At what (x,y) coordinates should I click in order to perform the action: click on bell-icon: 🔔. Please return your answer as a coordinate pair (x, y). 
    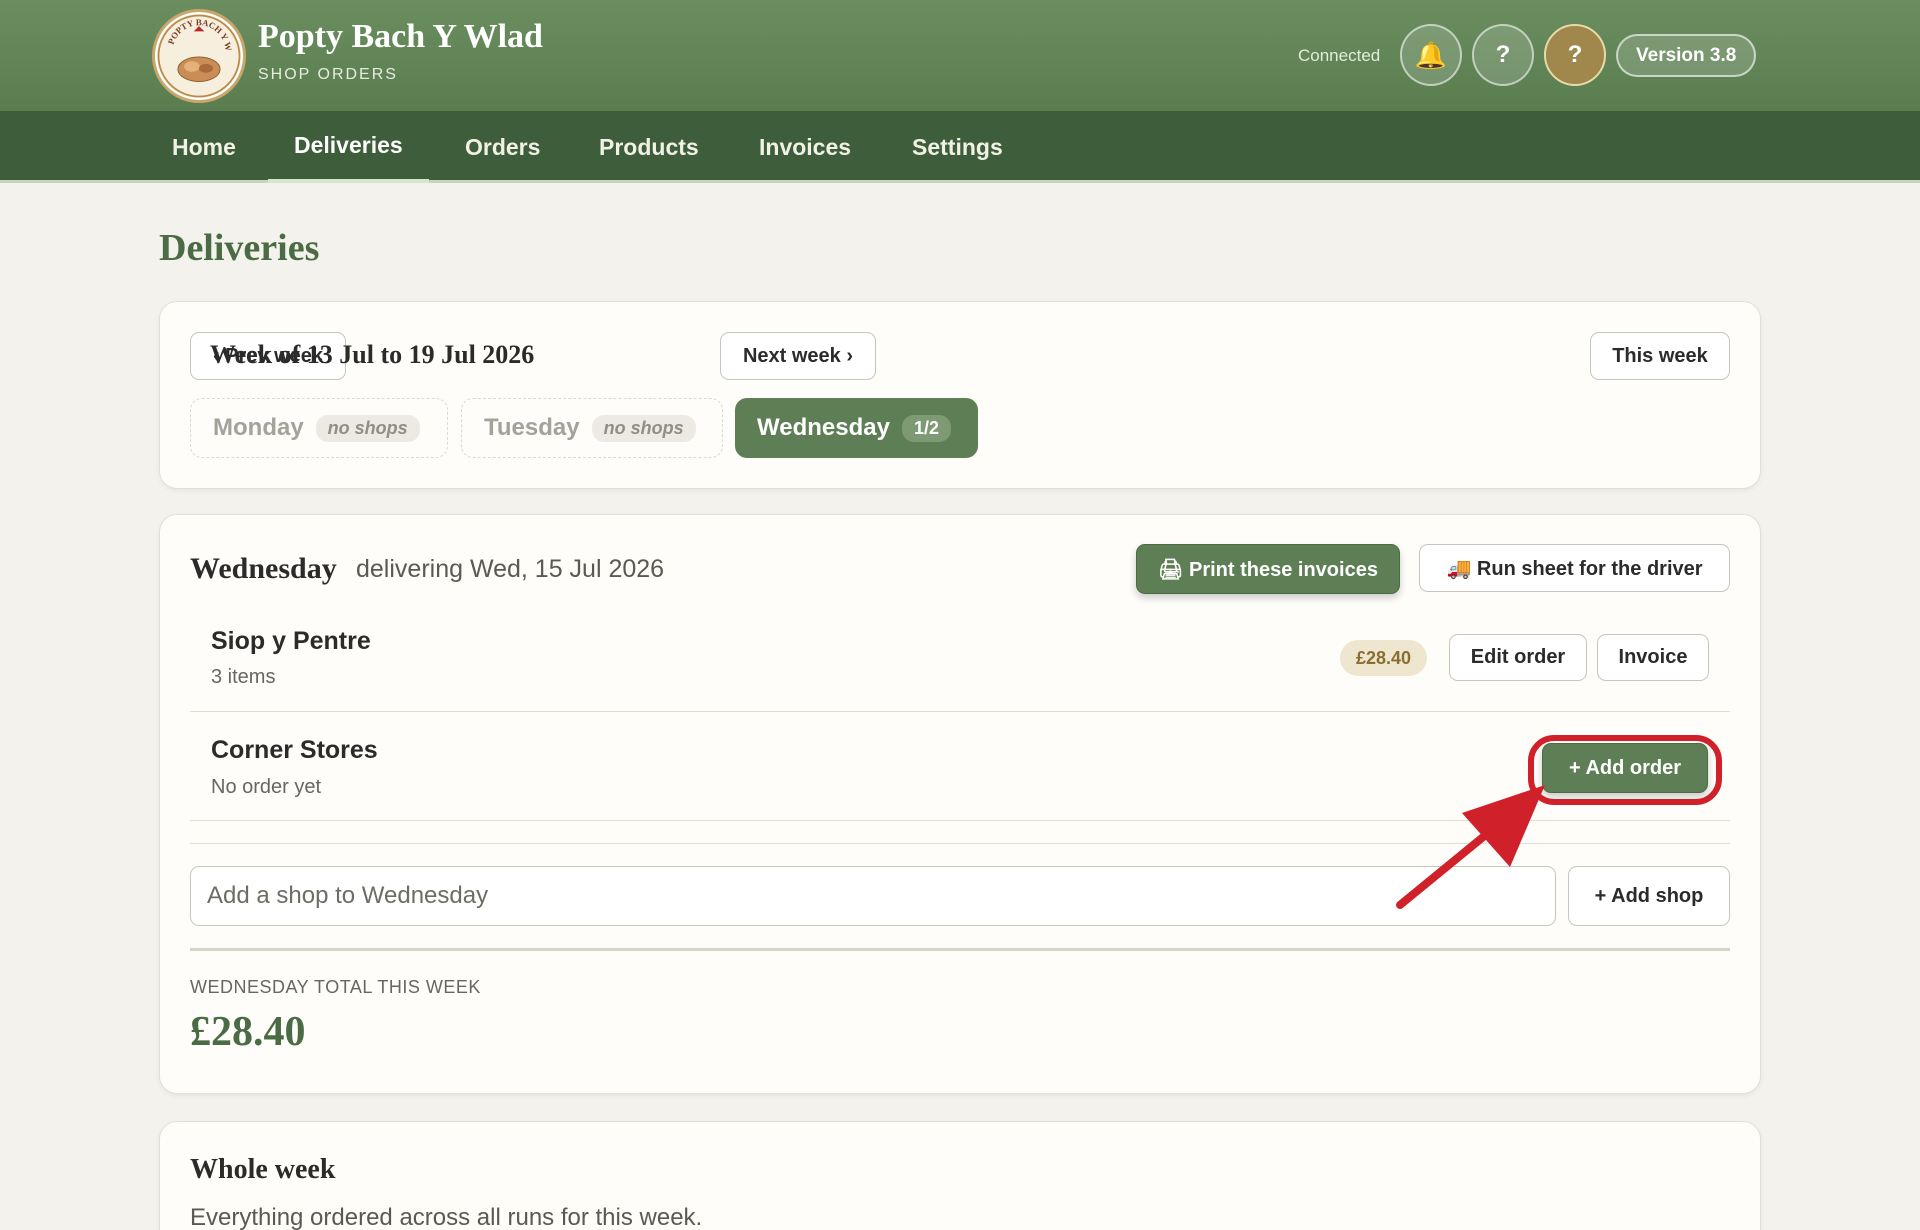
    Looking at the image, I should click on (1431, 54).